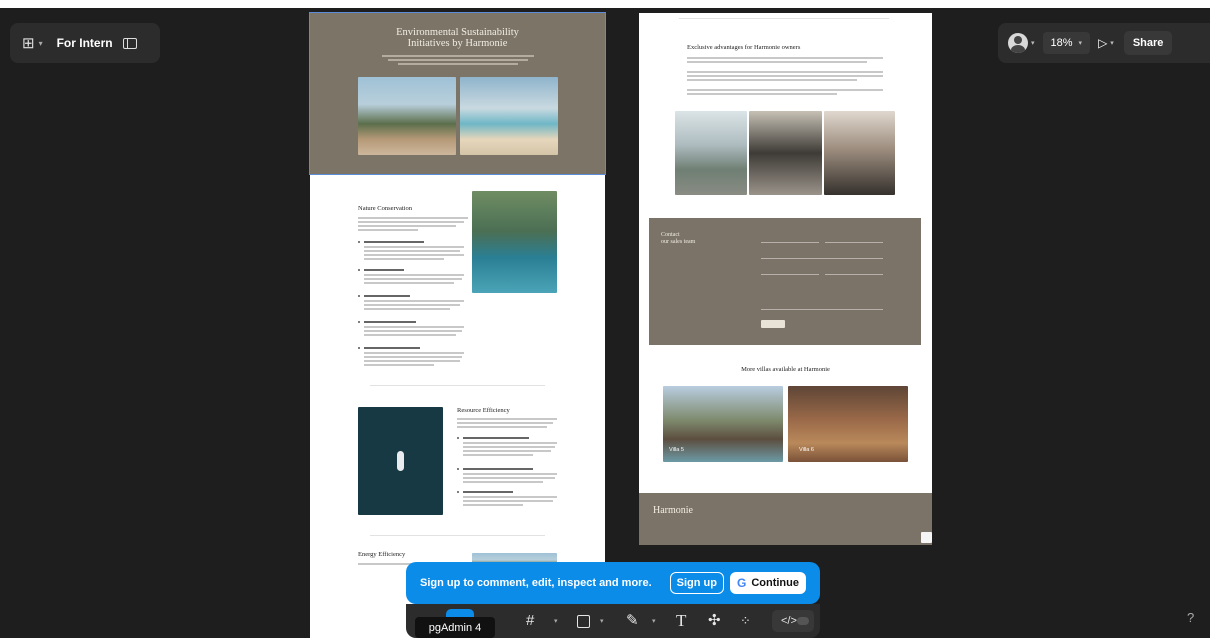 The width and height of the screenshot is (1210, 638). I want to click on play-icon: ▷, so click(1102, 43).